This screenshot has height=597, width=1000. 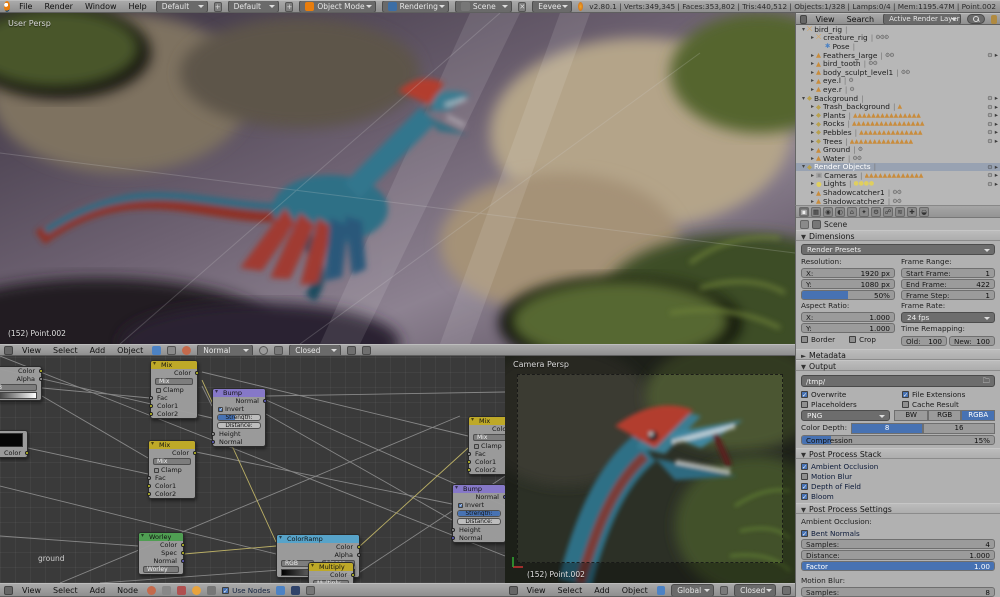 I want to click on overlay-icon, so click(x=311, y=590).